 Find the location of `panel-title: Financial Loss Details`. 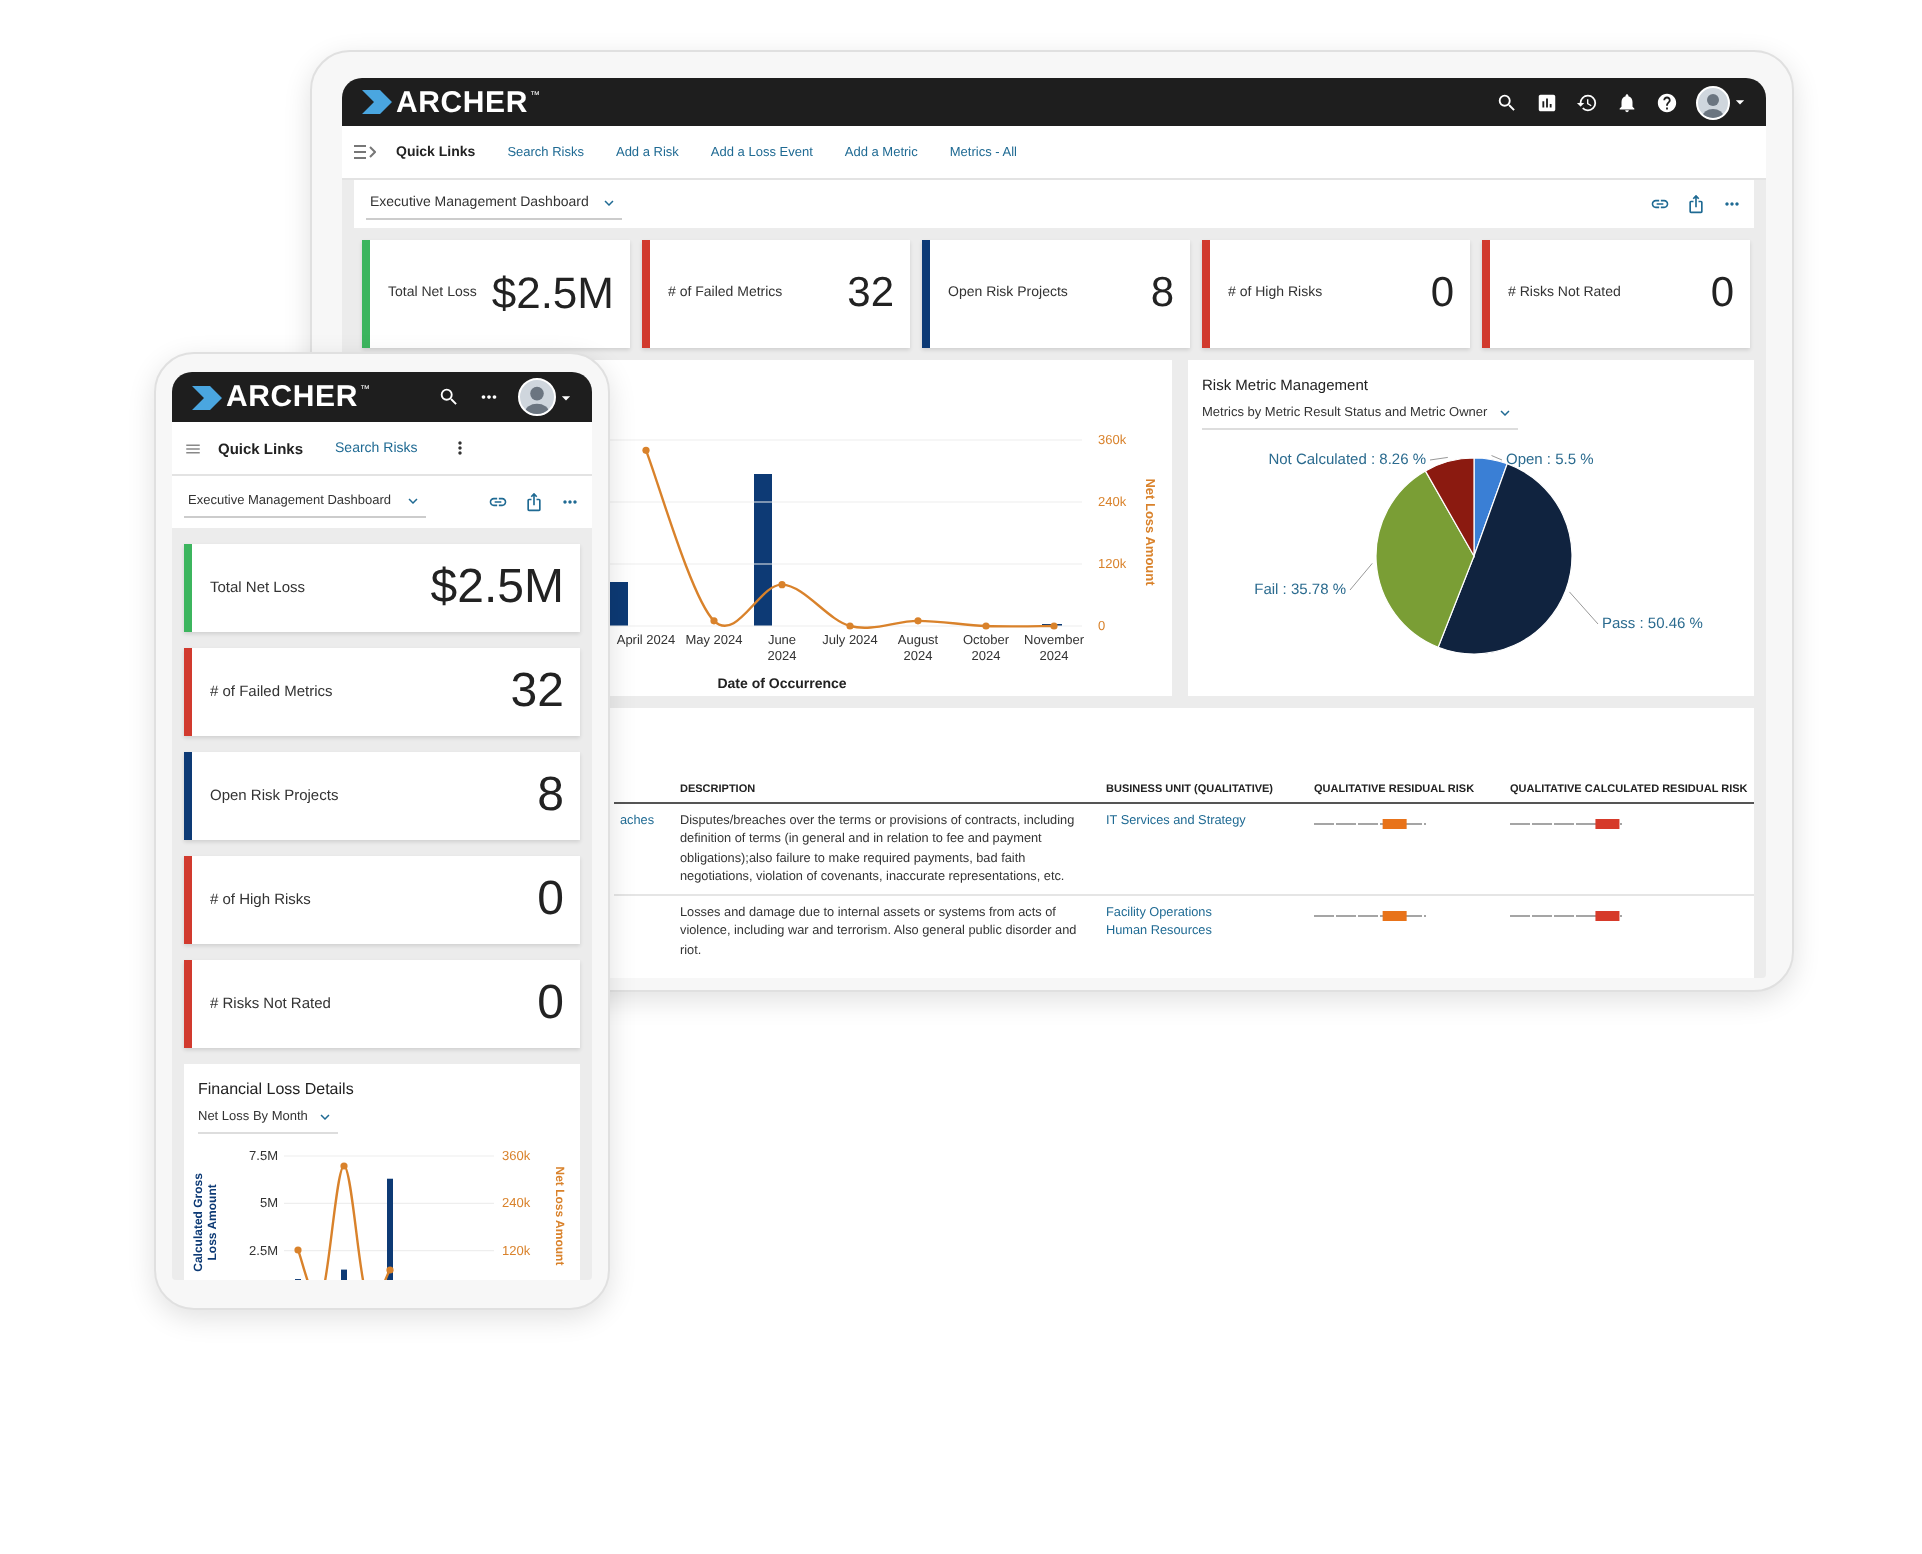

panel-title: Financial Loss Details is located at coordinates (277, 1089).